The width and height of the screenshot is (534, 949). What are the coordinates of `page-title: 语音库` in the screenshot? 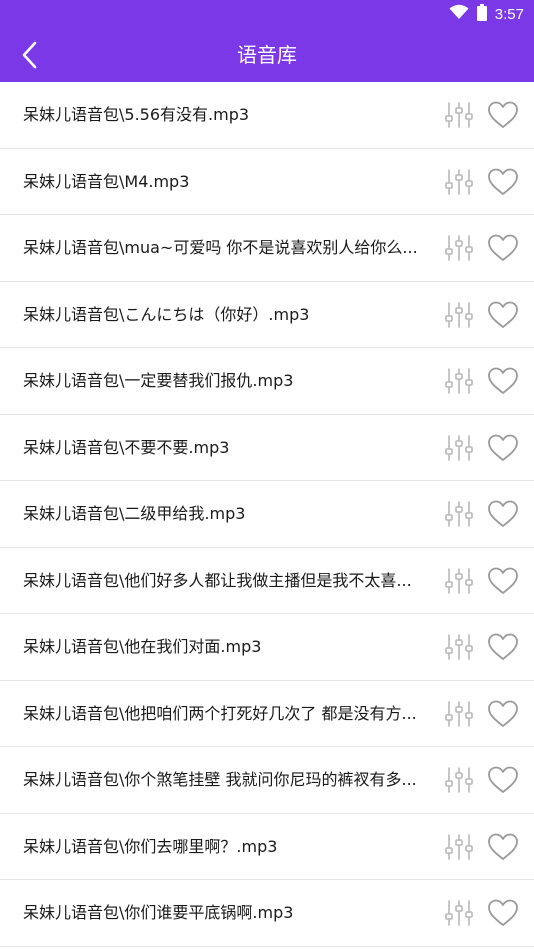 It's located at (267, 55).